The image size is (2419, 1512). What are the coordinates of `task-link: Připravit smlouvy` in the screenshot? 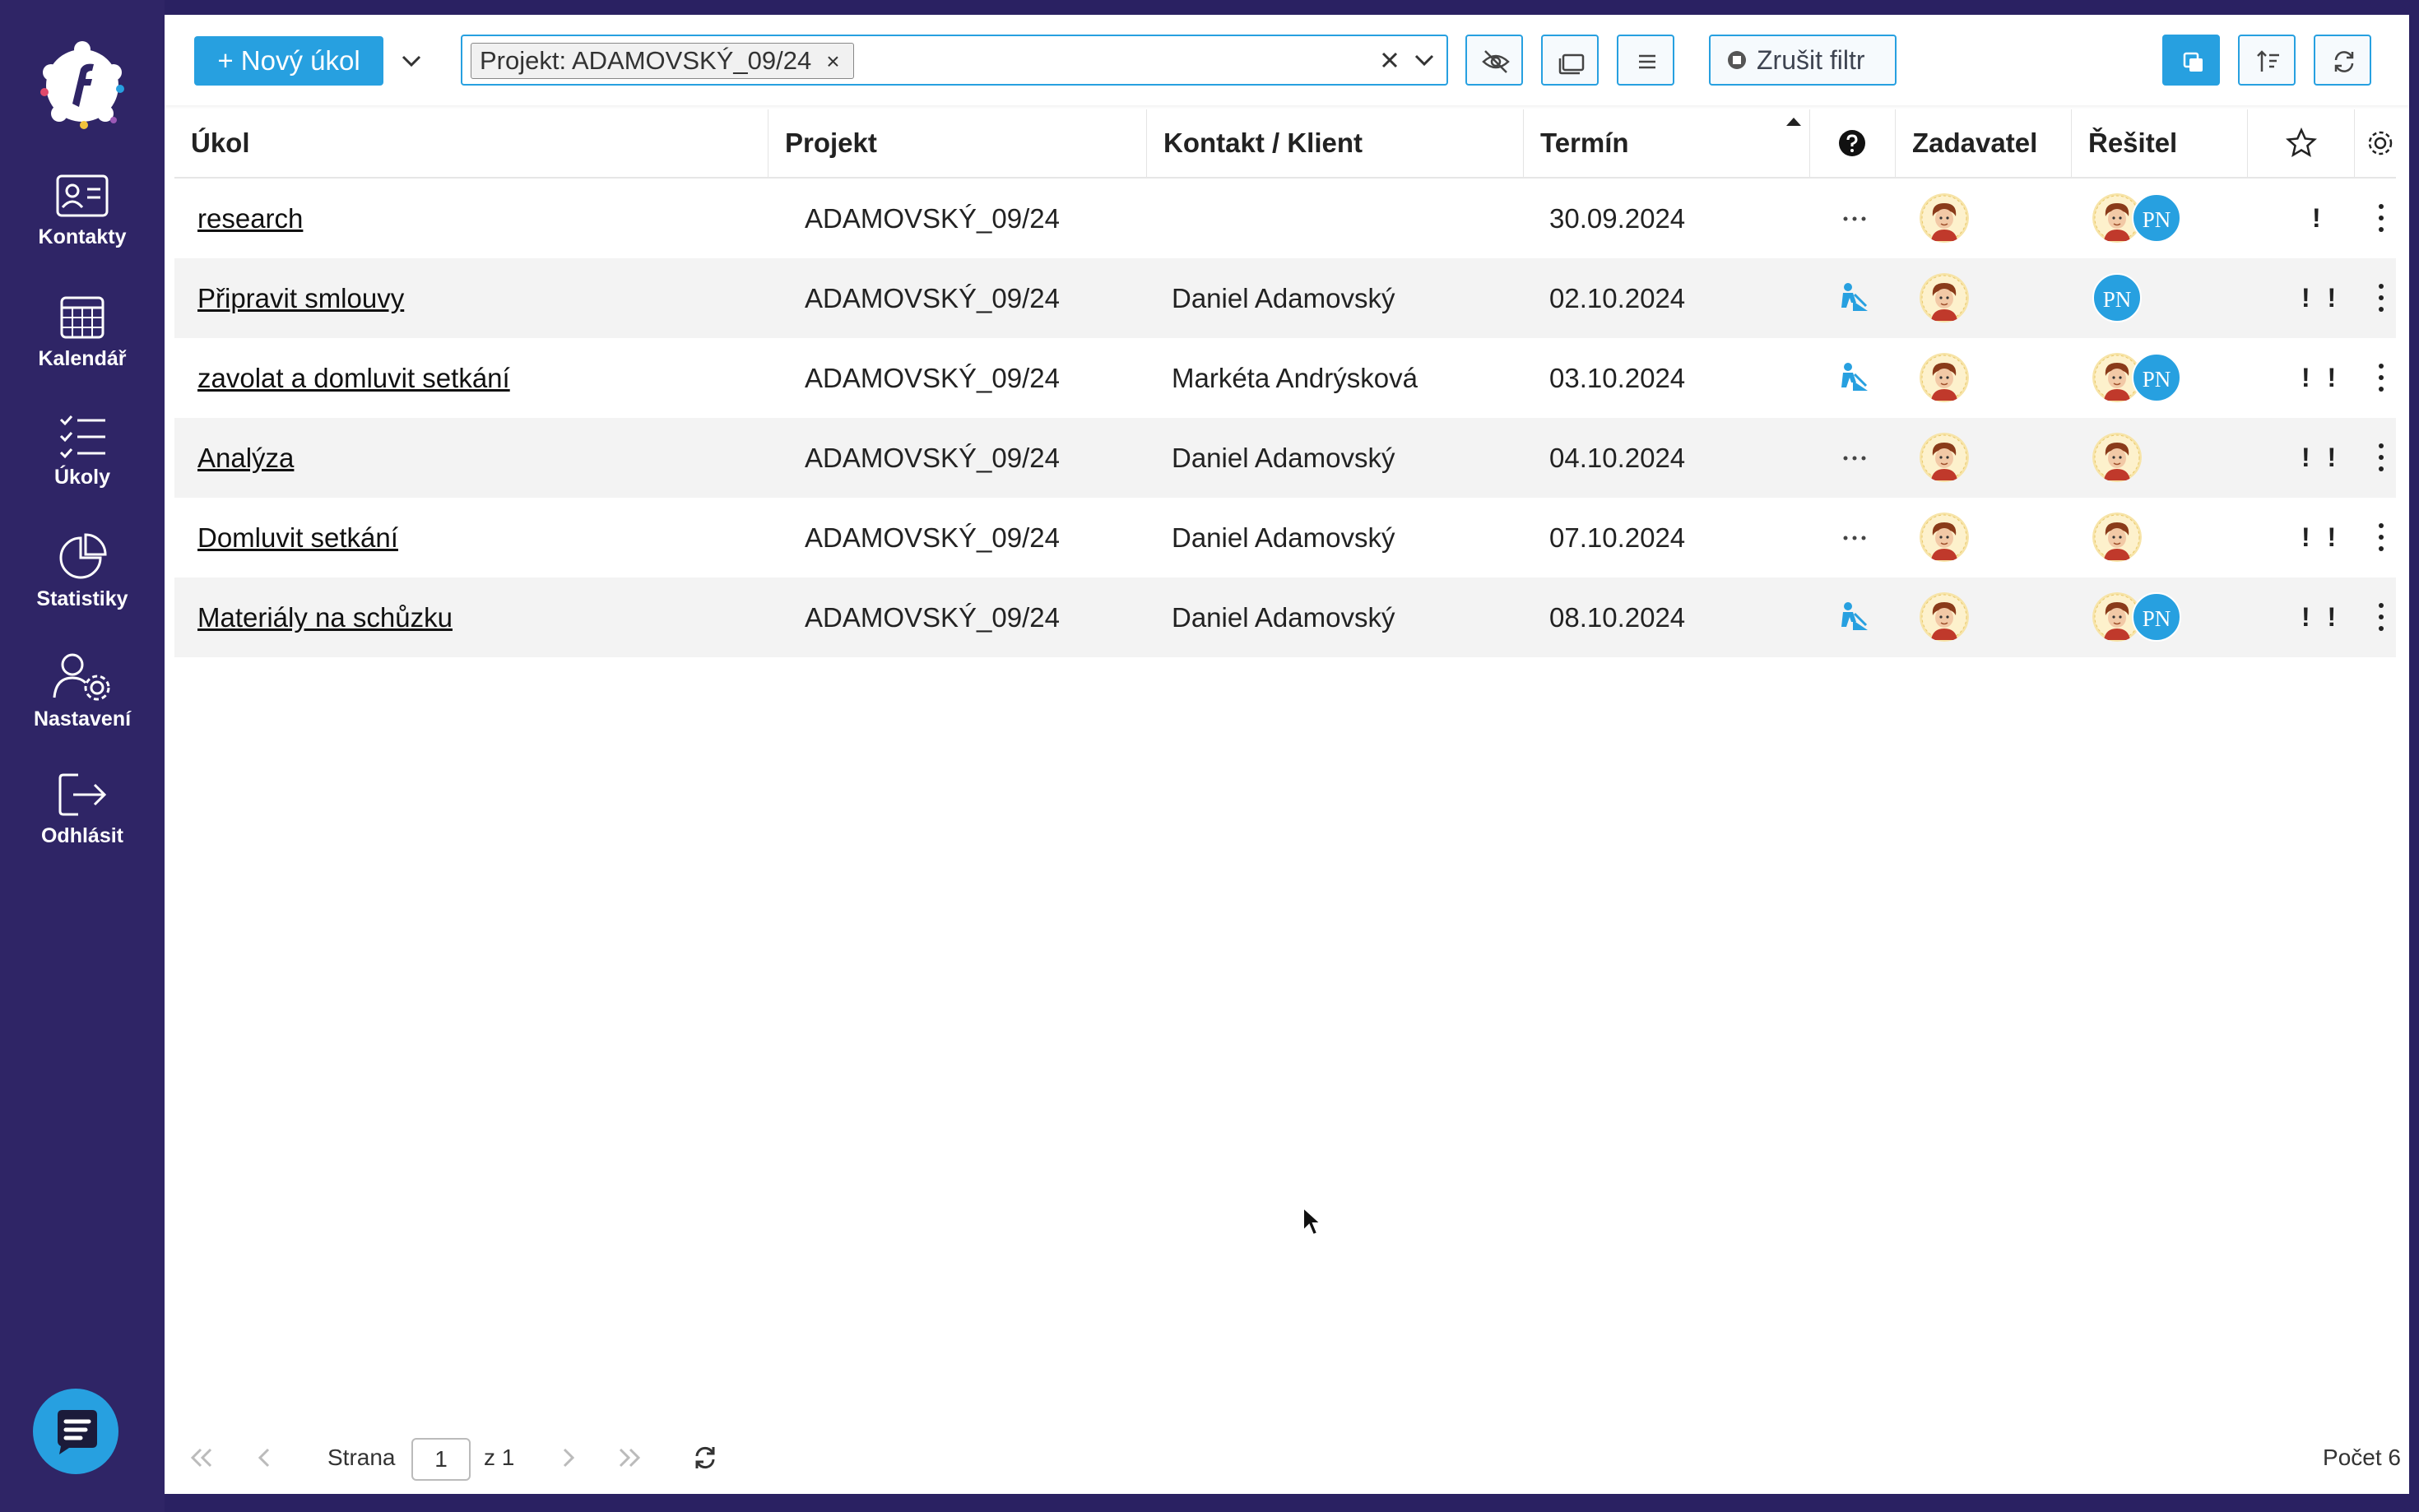 It's located at (300, 298).